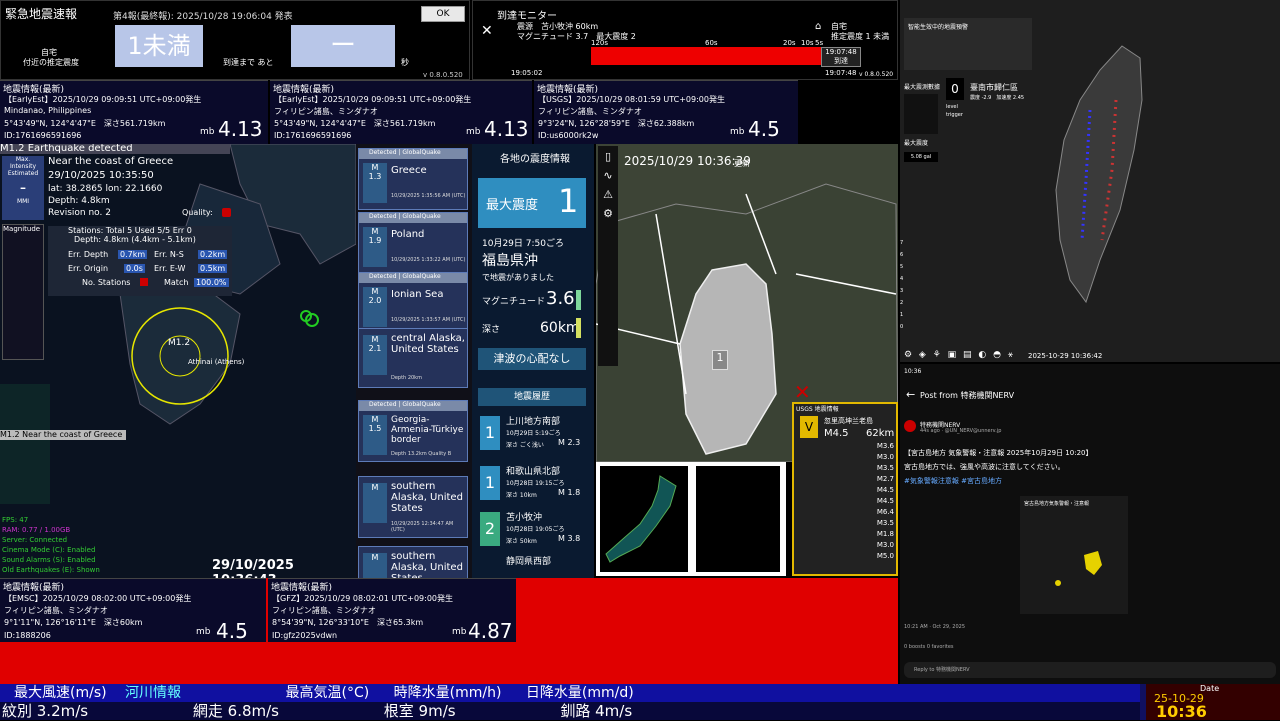 This screenshot has width=1280, height=721. What do you see at coordinates (427, 430) in the screenshot?
I see `card-name: Georgia-Armenia-Türkiye border` at bounding box center [427, 430].